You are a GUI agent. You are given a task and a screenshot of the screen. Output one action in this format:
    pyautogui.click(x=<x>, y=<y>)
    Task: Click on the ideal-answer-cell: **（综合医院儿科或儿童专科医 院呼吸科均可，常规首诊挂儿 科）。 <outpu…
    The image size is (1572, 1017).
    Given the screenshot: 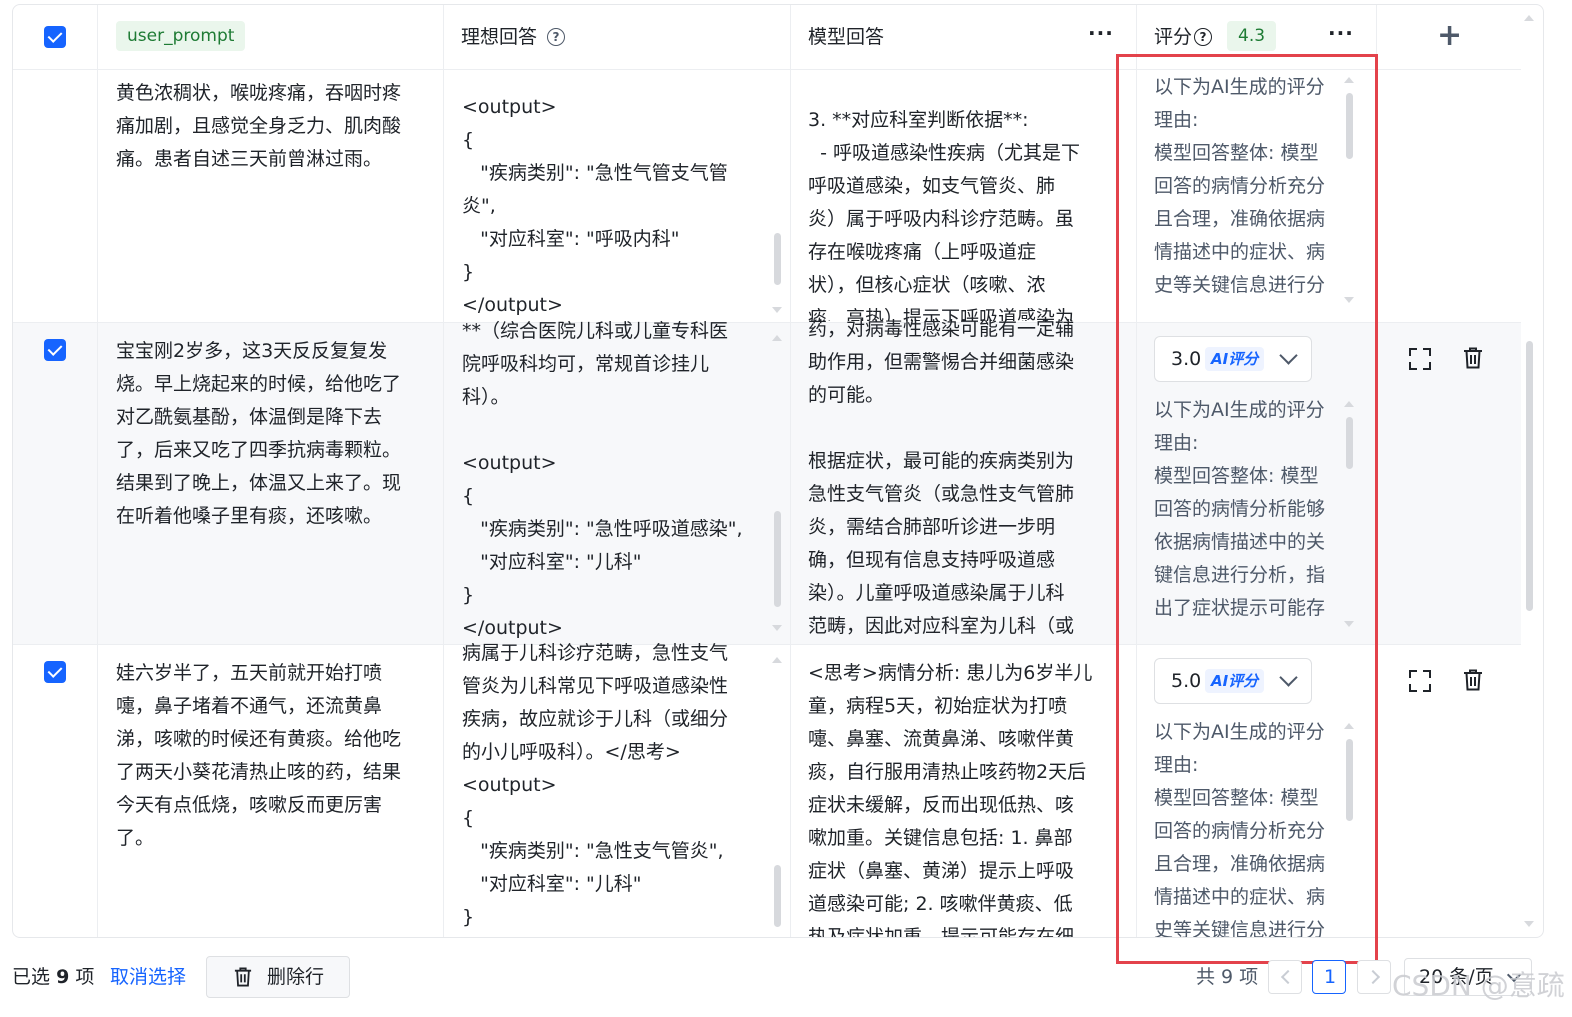 What is the action you would take?
    pyautogui.click(x=612, y=479)
    